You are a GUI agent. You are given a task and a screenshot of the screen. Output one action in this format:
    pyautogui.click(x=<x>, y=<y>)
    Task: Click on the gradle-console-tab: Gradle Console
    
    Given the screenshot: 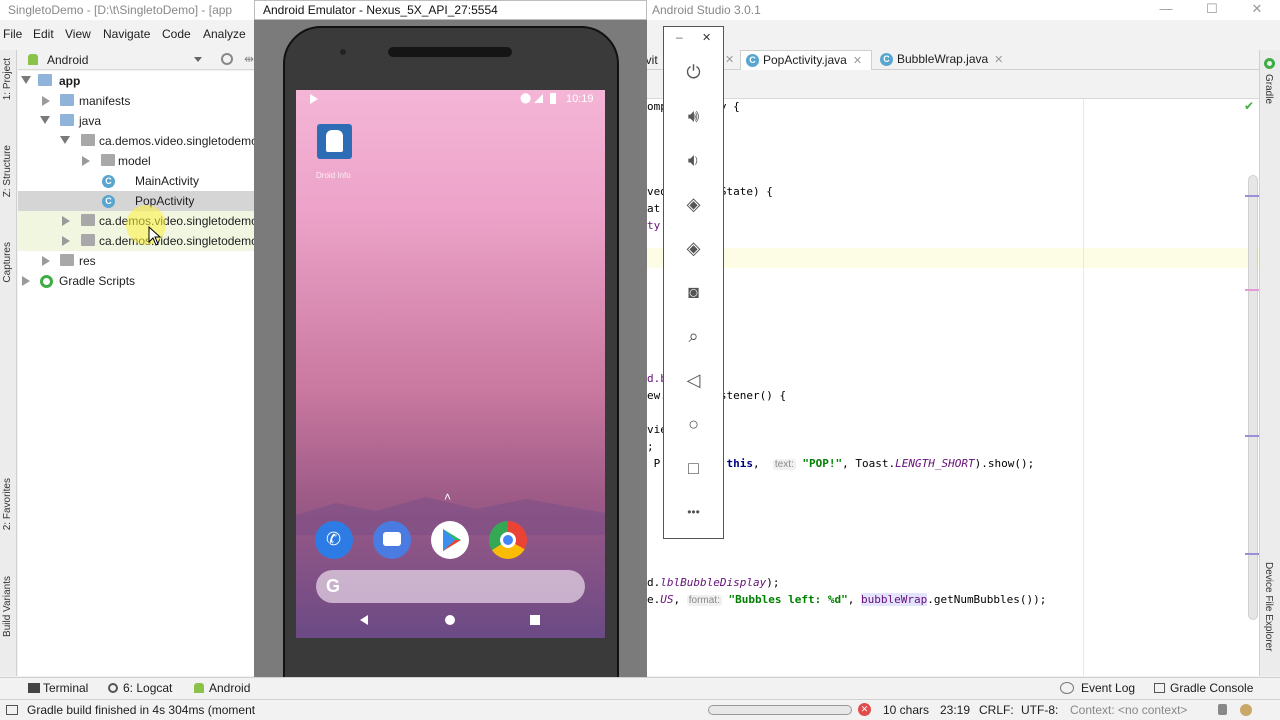 What is the action you would take?
    pyautogui.click(x=1211, y=688)
    